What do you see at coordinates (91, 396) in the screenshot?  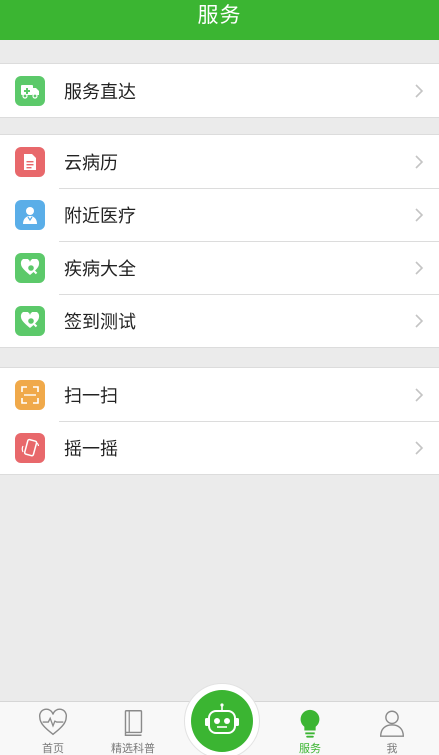 I see `menu-item-label: 扫一扫` at bounding box center [91, 396].